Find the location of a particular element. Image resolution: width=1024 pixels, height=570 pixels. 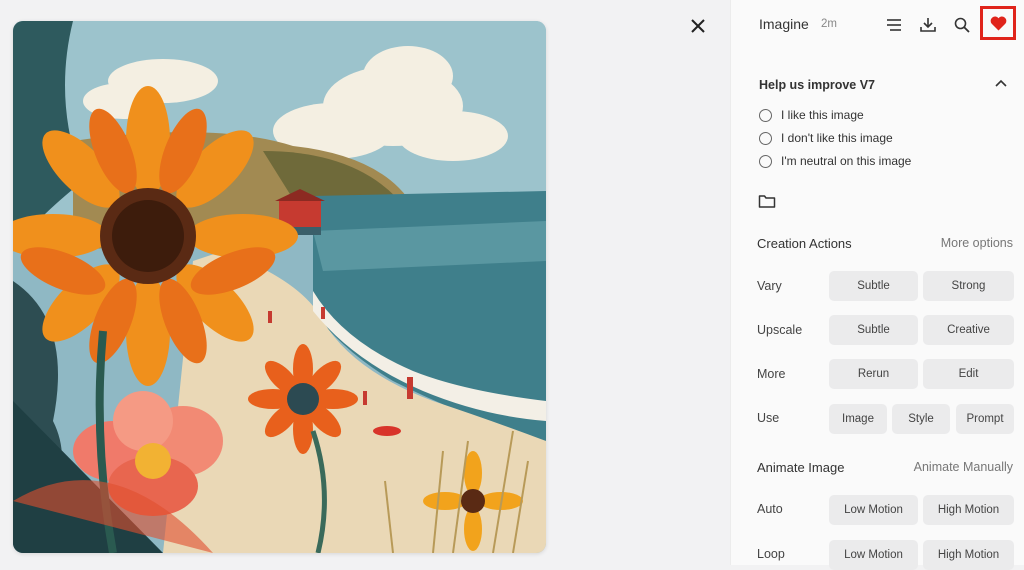

loop-low-motion-button: Low Motion is located at coordinates (873, 555).